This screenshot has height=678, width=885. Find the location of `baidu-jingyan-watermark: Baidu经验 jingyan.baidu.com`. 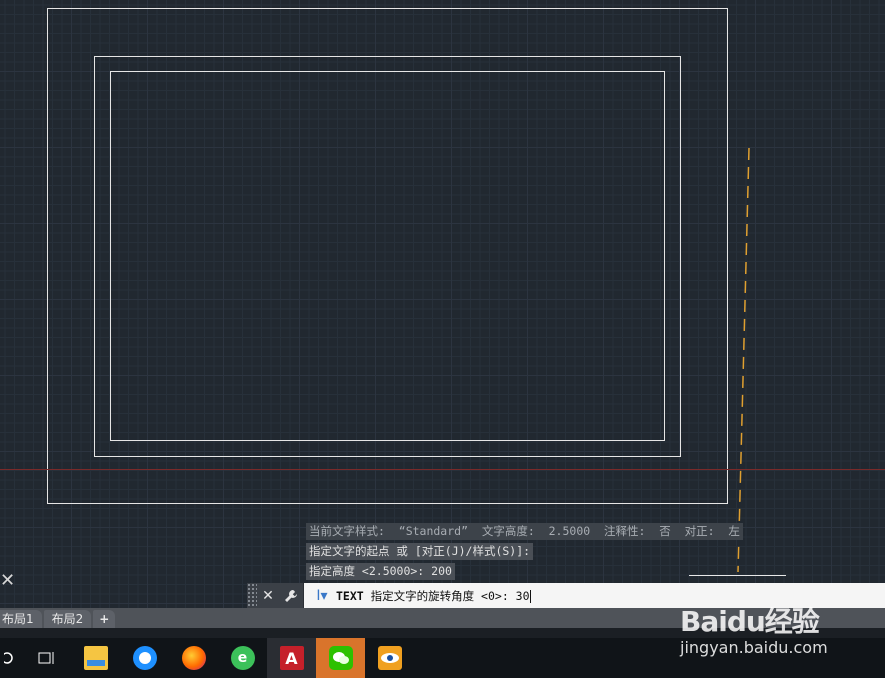

baidu-jingyan-watermark: Baidu经验 jingyan.baidu.com is located at coordinates (780, 630).